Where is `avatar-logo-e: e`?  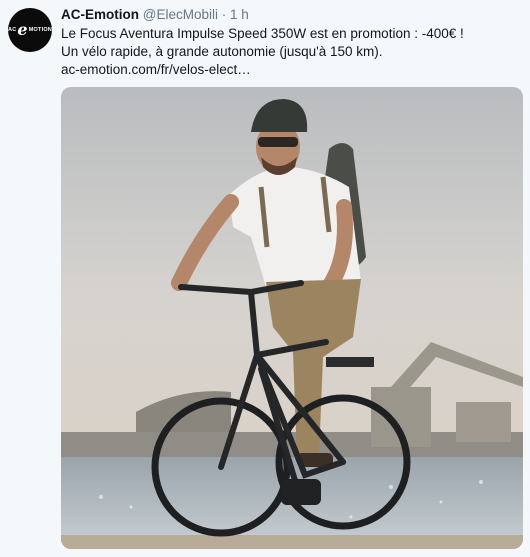 avatar-logo-e: e is located at coordinates (22, 29).